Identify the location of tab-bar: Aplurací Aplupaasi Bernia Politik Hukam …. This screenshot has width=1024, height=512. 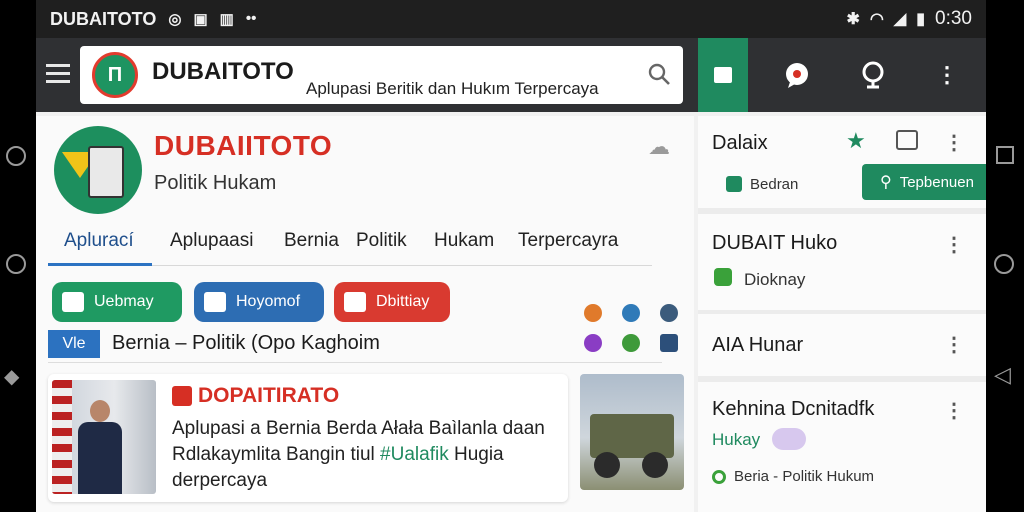
(350, 243).